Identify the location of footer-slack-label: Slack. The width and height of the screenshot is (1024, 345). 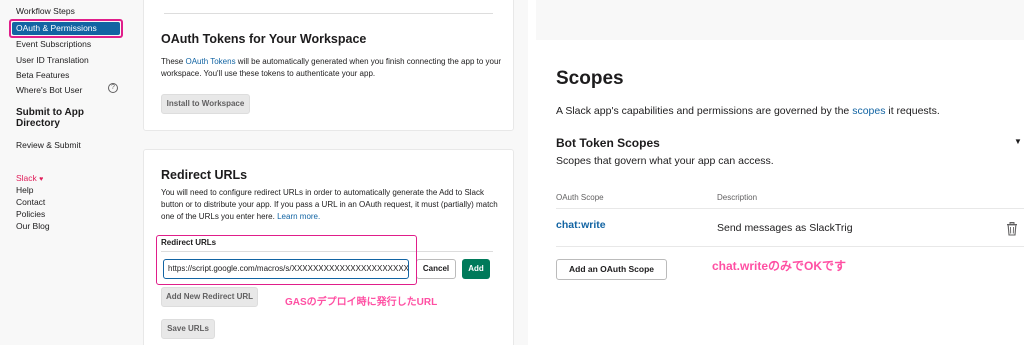
(26, 178).